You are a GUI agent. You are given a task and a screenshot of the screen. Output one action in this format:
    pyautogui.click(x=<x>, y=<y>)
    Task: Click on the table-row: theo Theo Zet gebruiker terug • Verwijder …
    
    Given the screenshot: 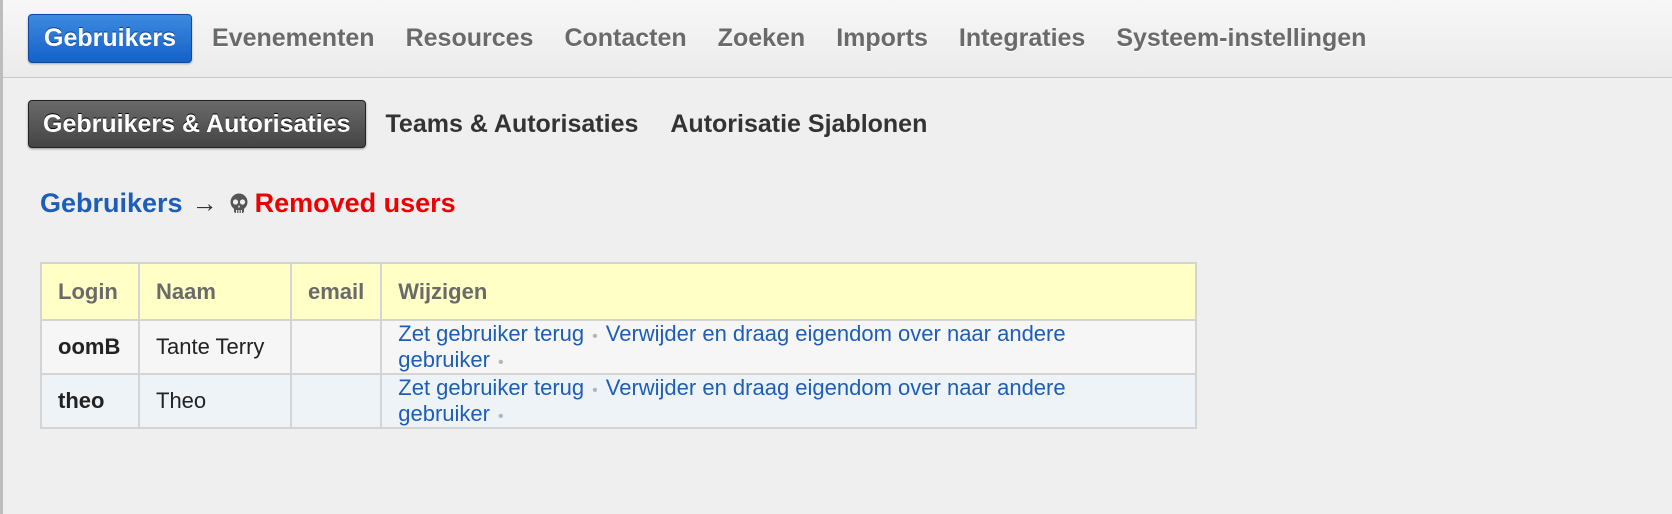 What is the action you would take?
    pyautogui.click(x=618, y=401)
    